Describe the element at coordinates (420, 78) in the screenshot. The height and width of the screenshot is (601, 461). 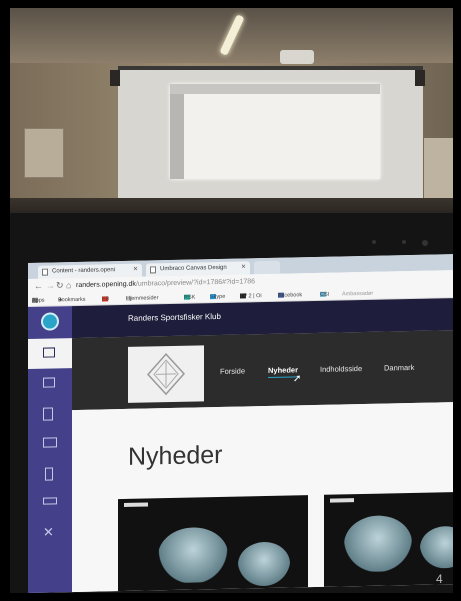
I see `speaker-right` at that location.